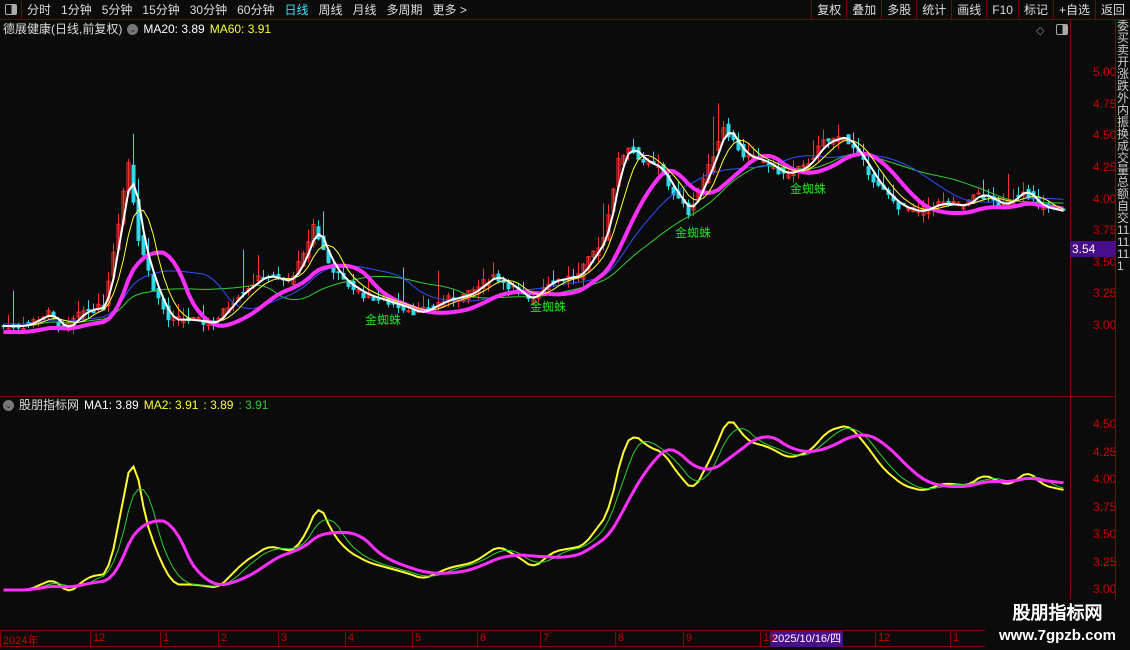 This screenshot has height=650, width=1130. What do you see at coordinates (1057, 625) in the screenshot?
I see `watermark: 股朋指标网 www.7gpzb.com` at bounding box center [1057, 625].